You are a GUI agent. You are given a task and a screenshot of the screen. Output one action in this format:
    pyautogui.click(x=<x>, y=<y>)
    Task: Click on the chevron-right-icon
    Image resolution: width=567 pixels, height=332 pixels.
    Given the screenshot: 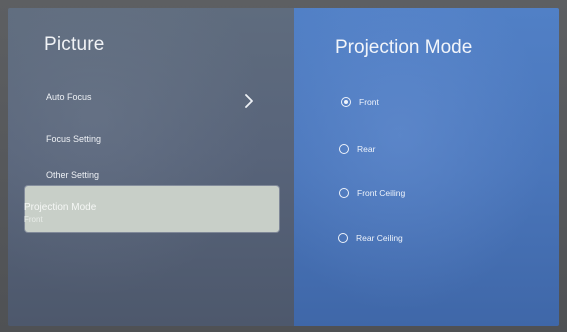 What is the action you would take?
    pyautogui.click(x=249, y=101)
    